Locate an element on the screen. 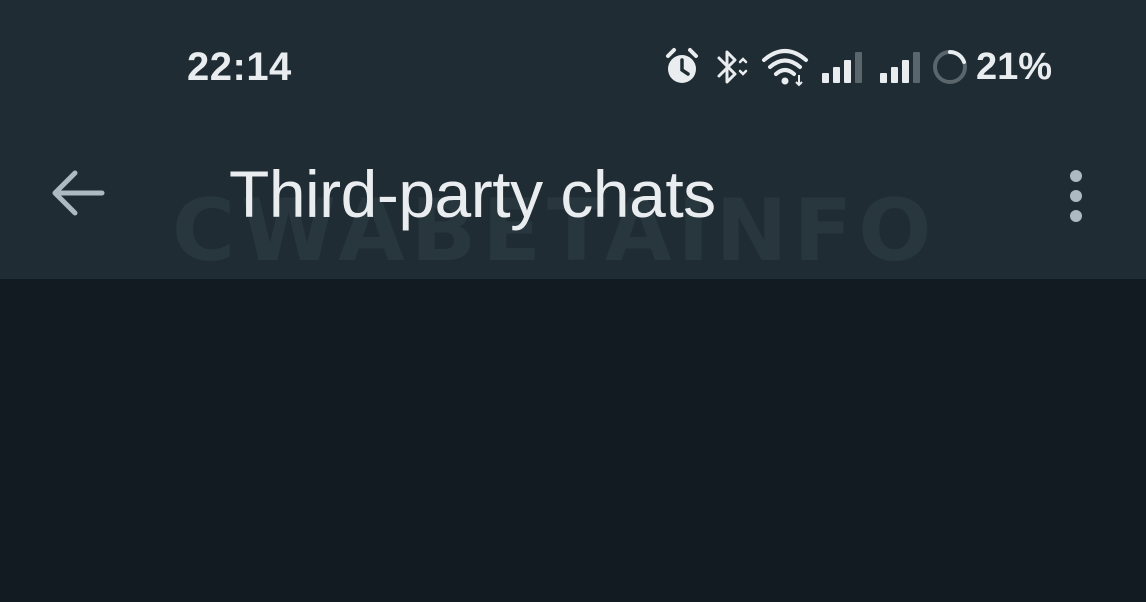 The width and height of the screenshot is (1146, 602). signal-2-icon is located at coordinates (901, 67).